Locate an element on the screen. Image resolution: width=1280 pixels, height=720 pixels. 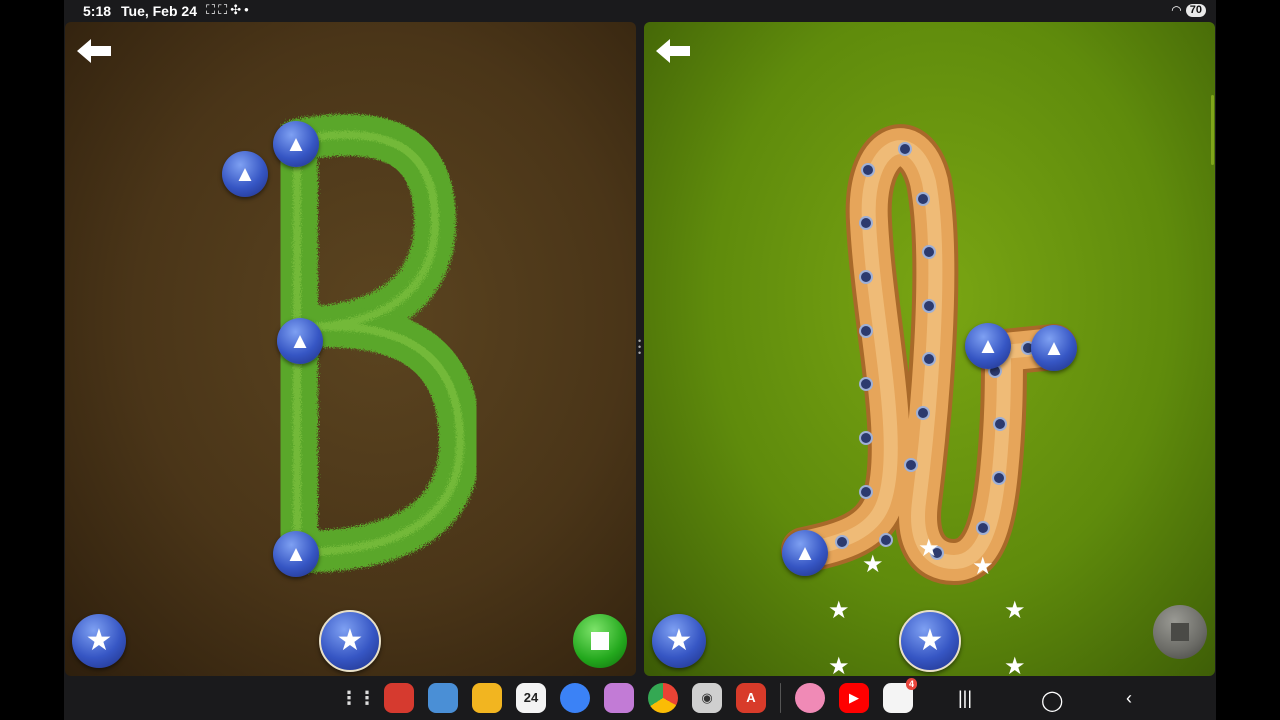
status-time: 5:18 is located at coordinates (97, 11).